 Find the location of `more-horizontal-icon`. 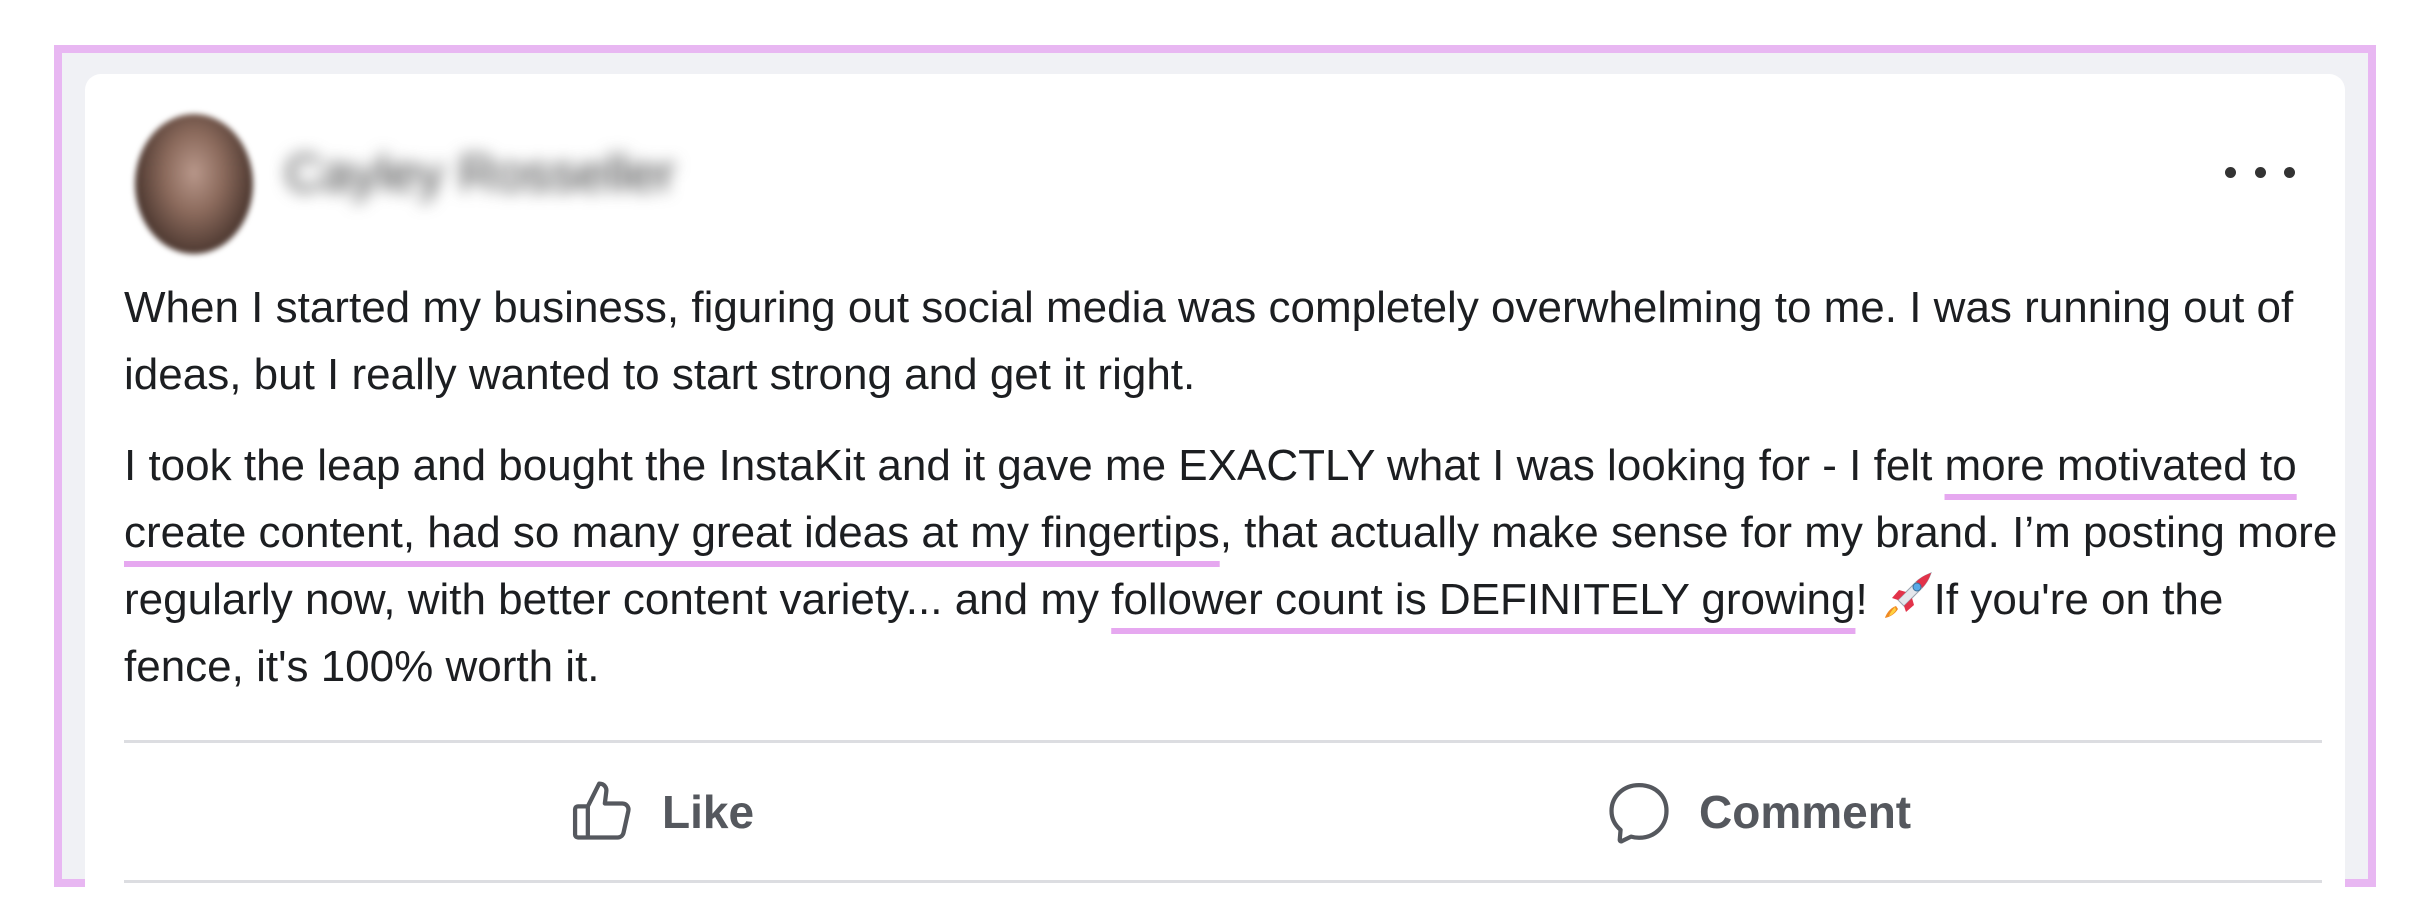

more-horizontal-icon is located at coordinates (2230, 172).